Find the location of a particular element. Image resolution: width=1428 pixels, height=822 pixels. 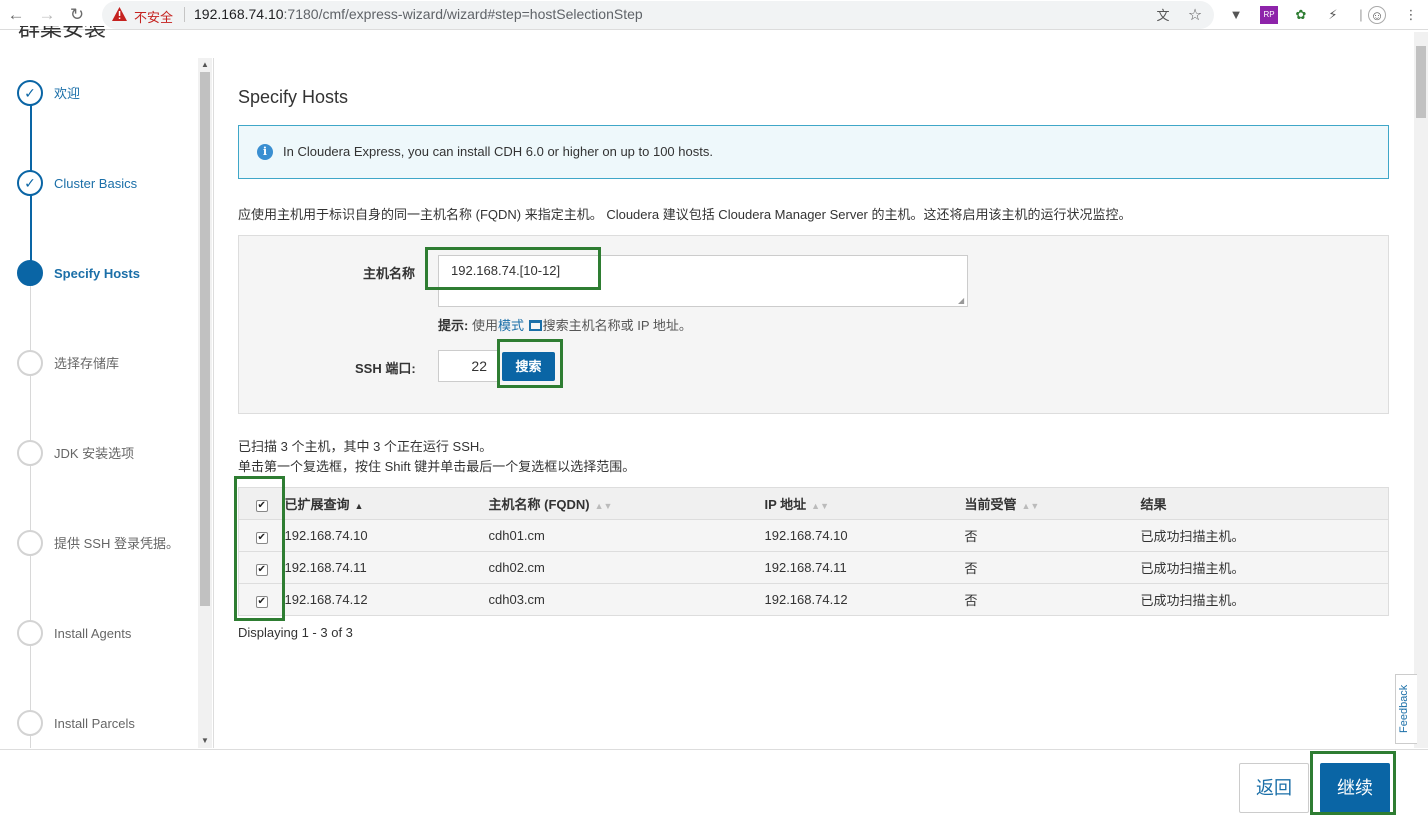

active-dot-icon is located at coordinates (30, 273).